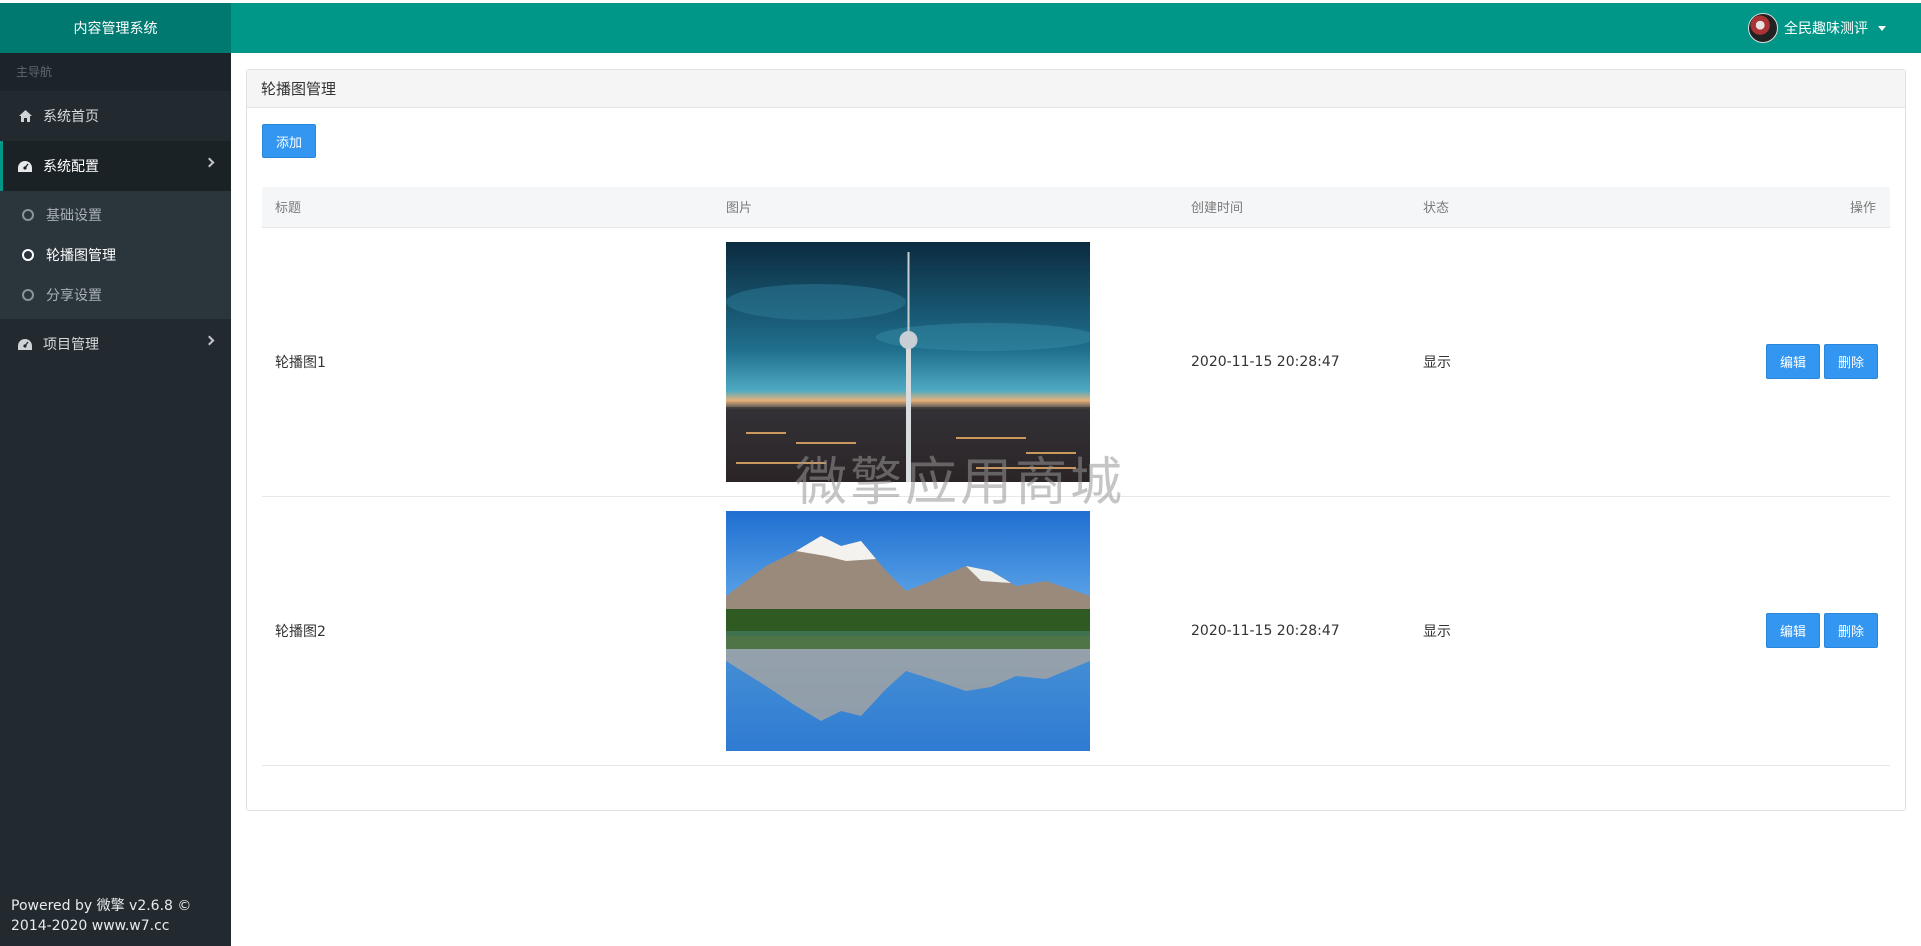 The height and width of the screenshot is (946, 1921). What do you see at coordinates (1882, 28) in the screenshot?
I see `caret-down-icon` at bounding box center [1882, 28].